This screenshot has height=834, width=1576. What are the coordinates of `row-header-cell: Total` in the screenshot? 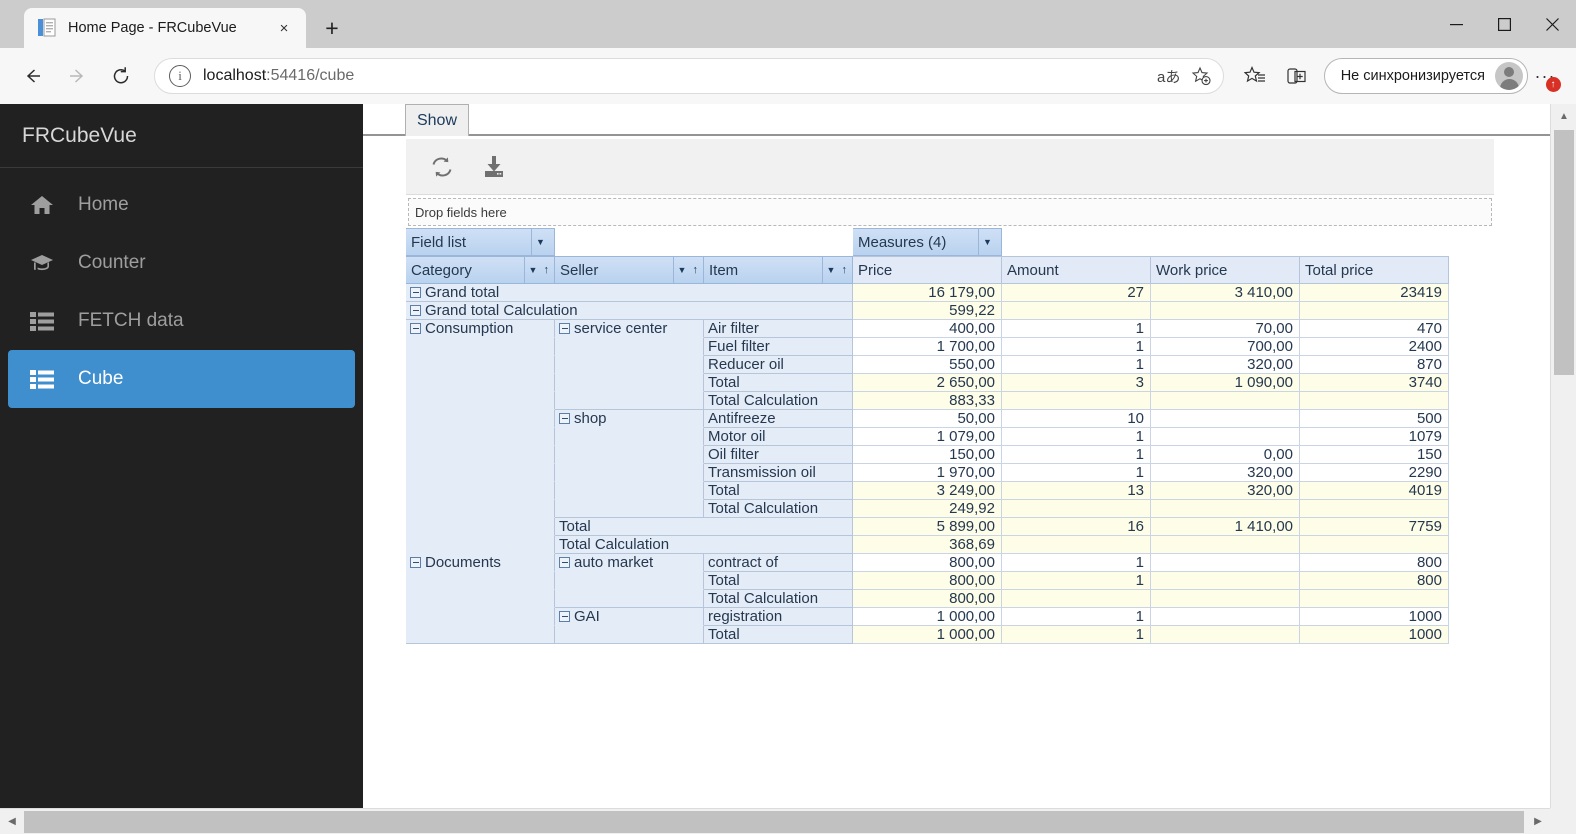 It's located at (704, 527).